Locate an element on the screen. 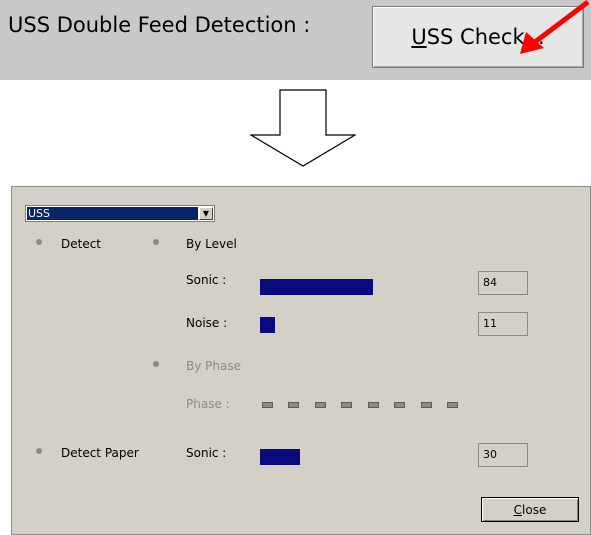  chevron-down-icon: ▼ is located at coordinates (206, 213).